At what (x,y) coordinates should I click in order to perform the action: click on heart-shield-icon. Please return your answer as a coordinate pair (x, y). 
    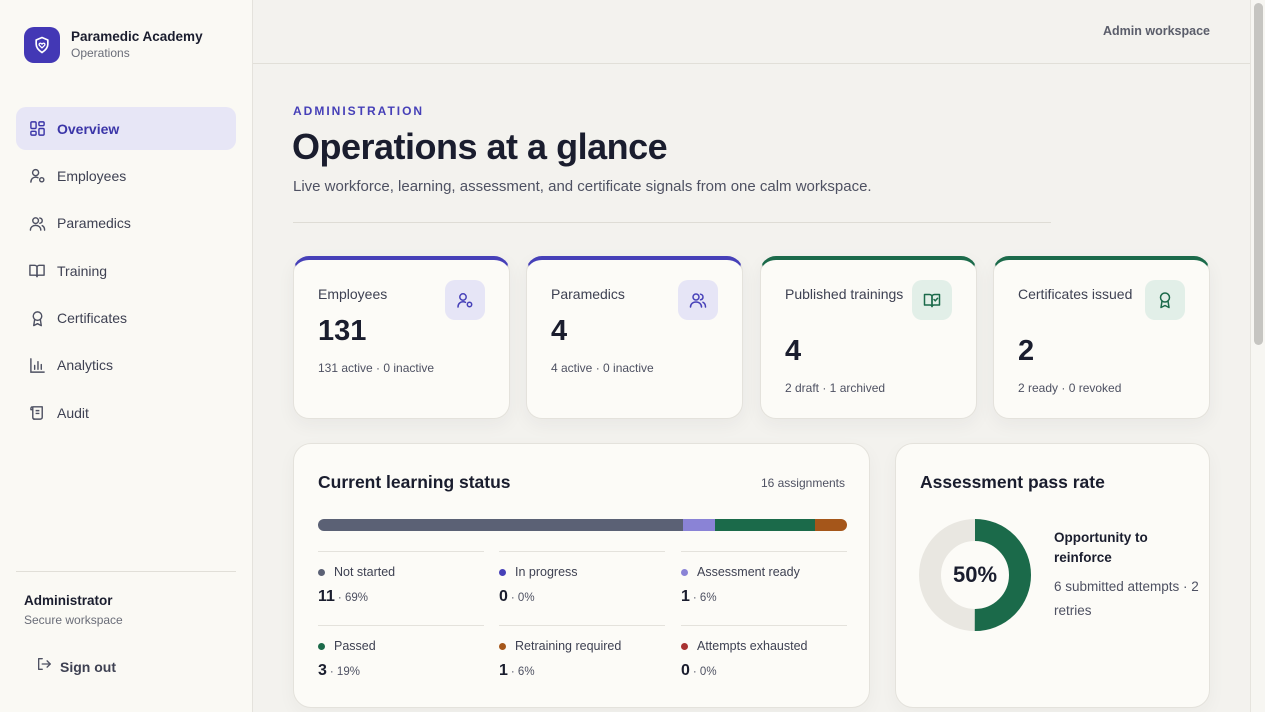
    Looking at the image, I should click on (42, 45).